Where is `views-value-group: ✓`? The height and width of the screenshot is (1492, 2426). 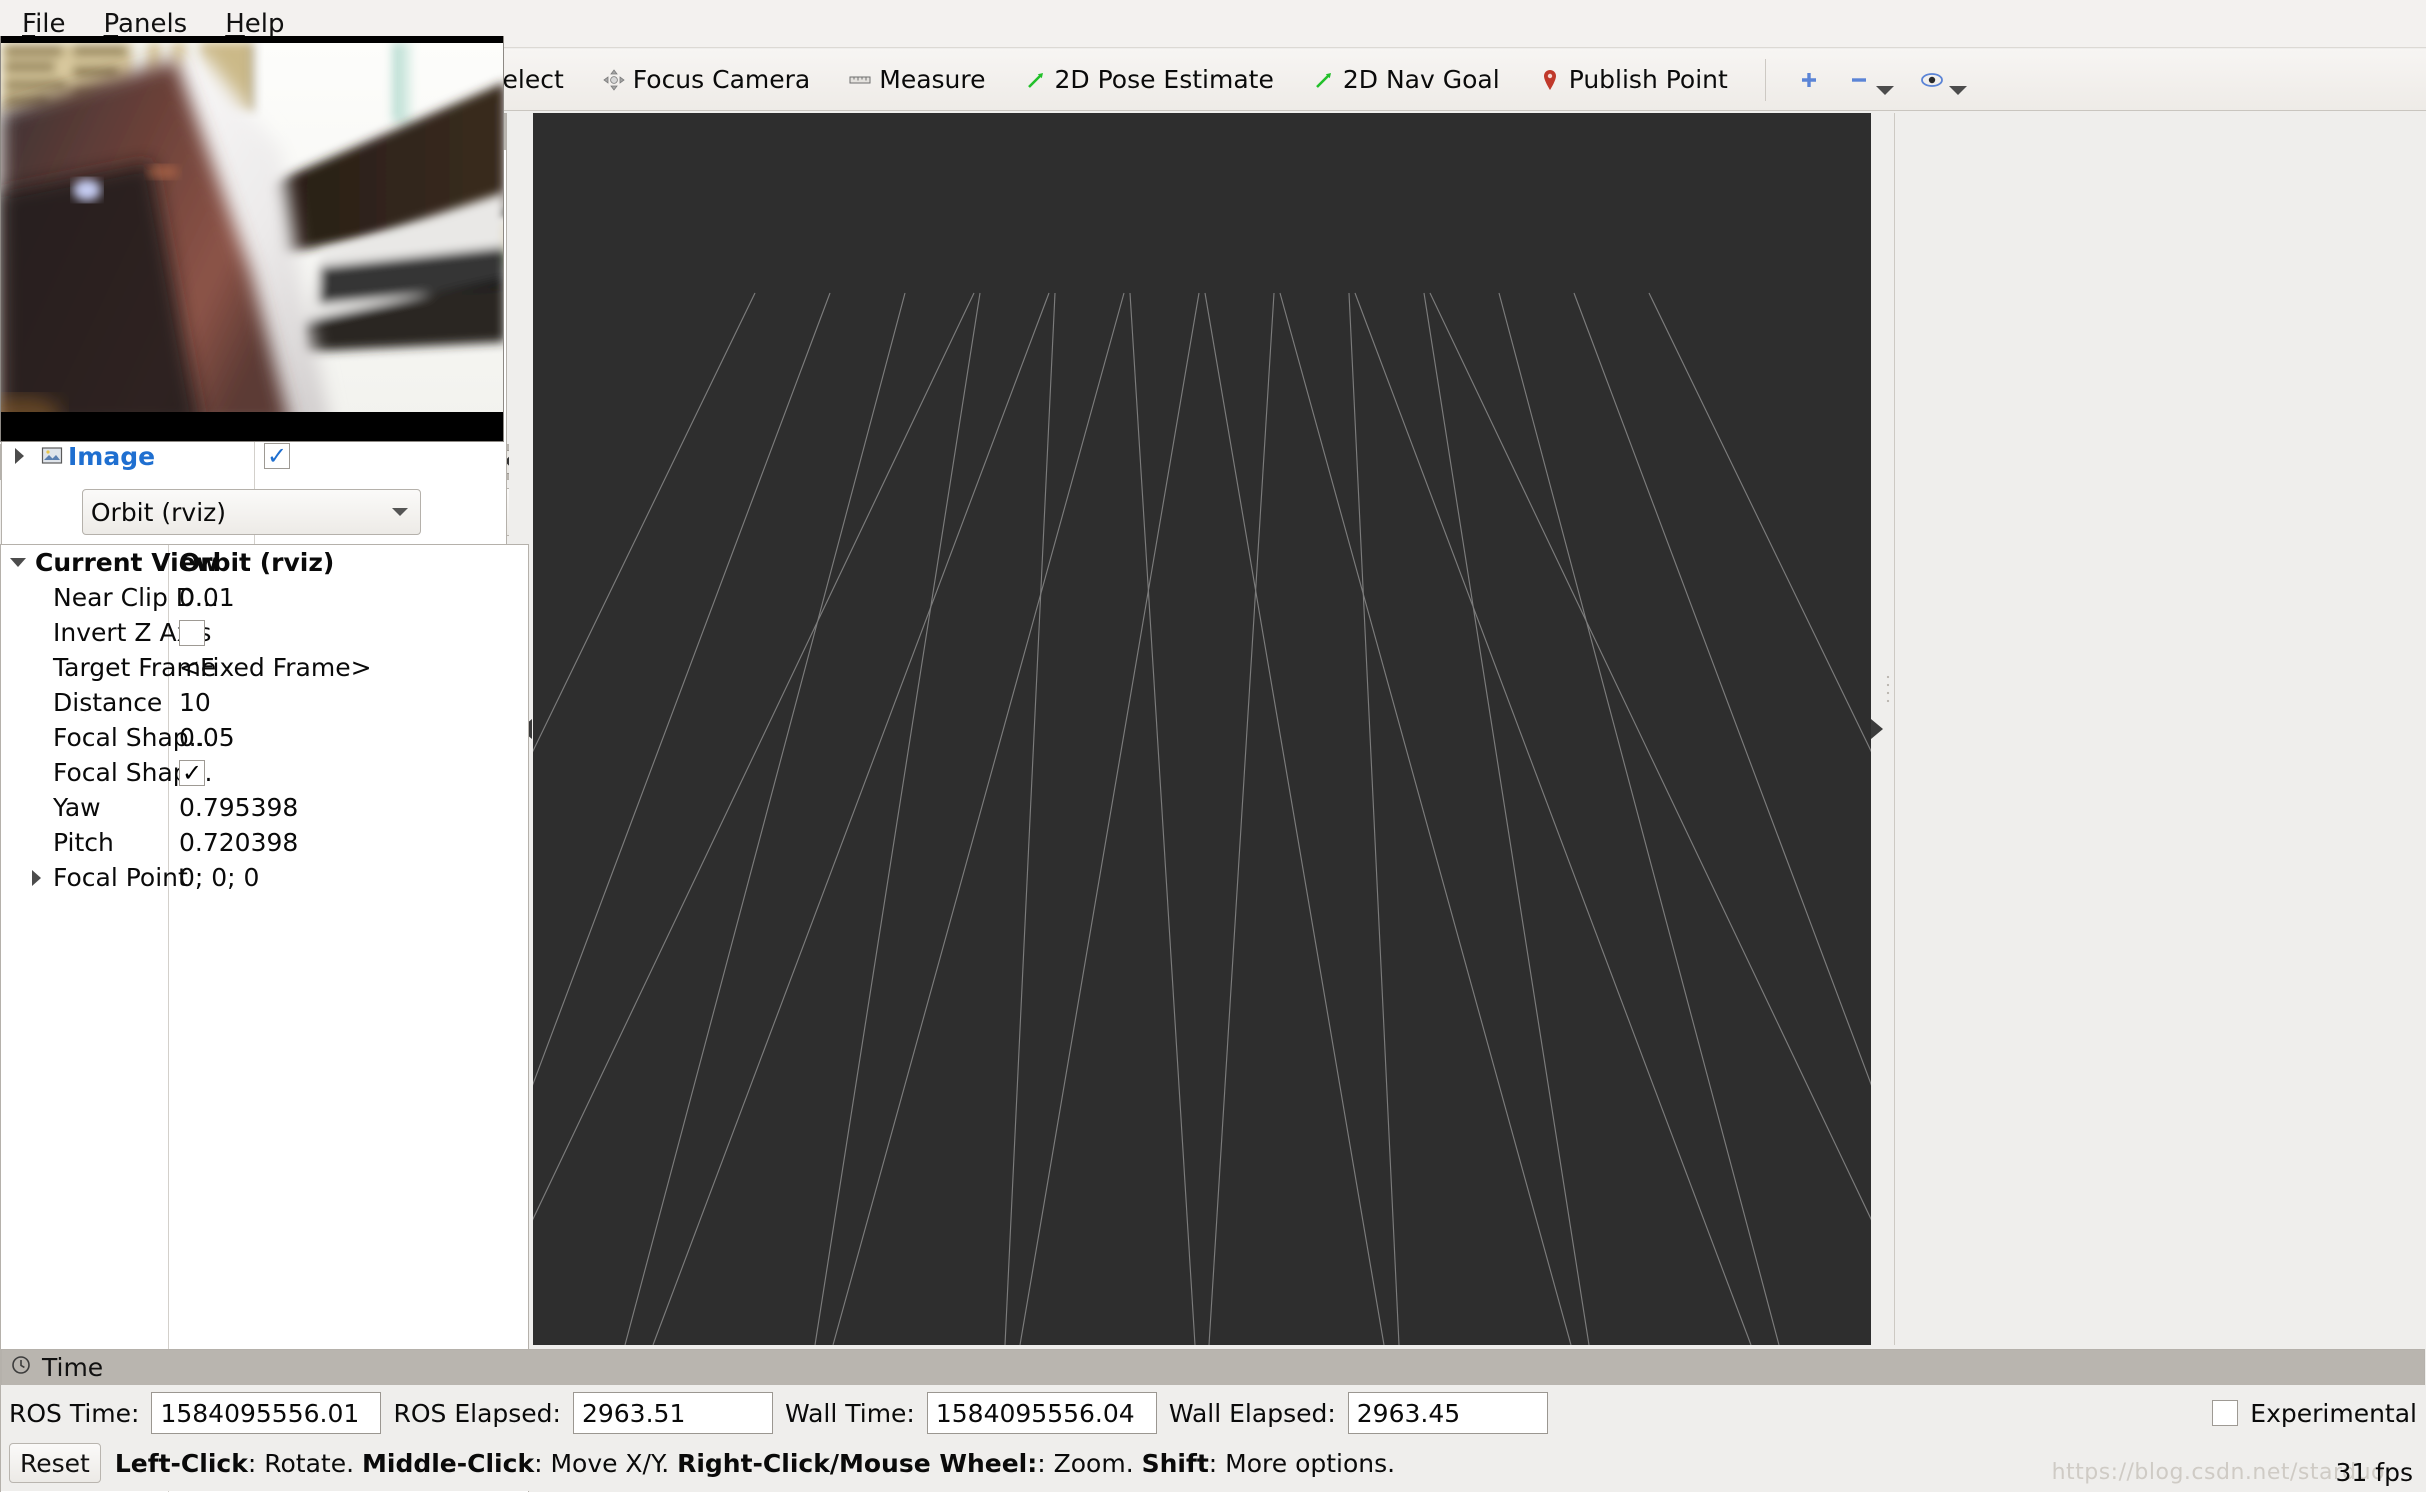 views-value-group: ✓ is located at coordinates (192, 772).